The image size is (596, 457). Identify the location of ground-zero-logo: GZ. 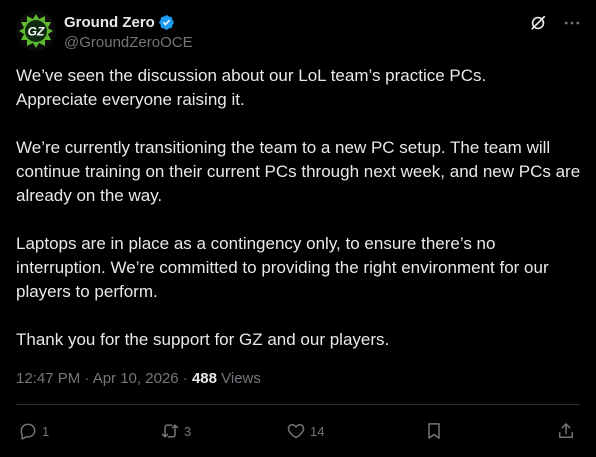
(36, 31).